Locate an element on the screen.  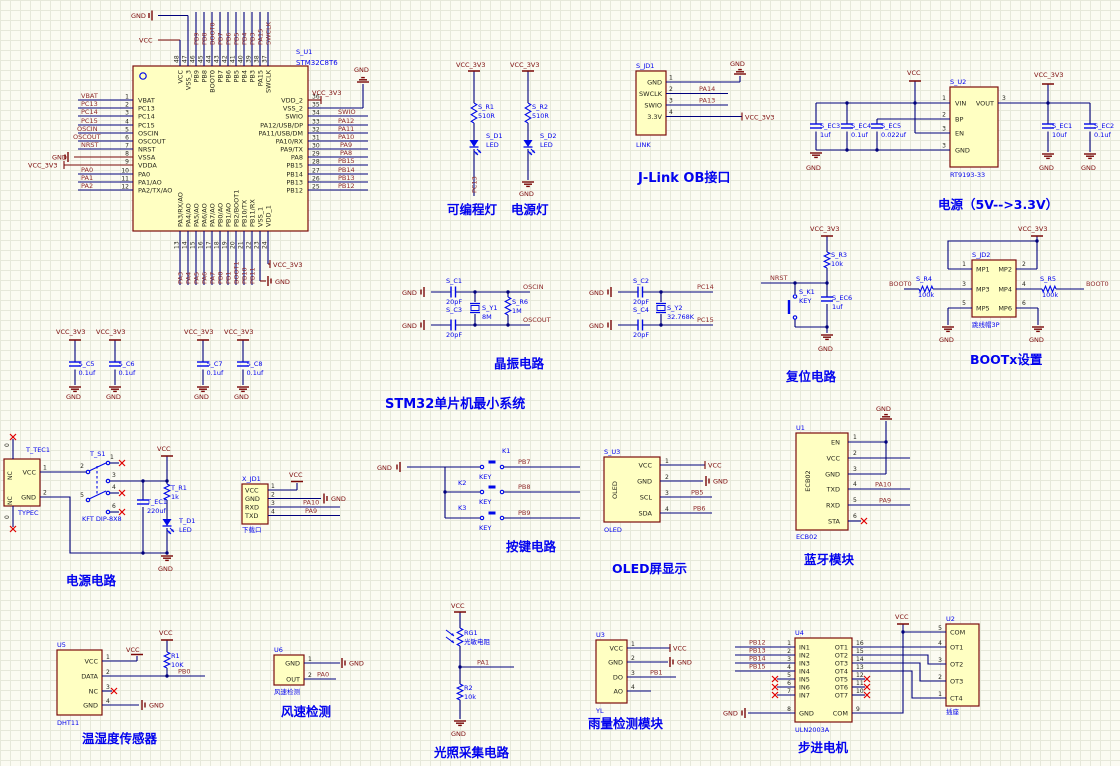
part-number: STM32C8T6 is located at coordinates (317, 63).